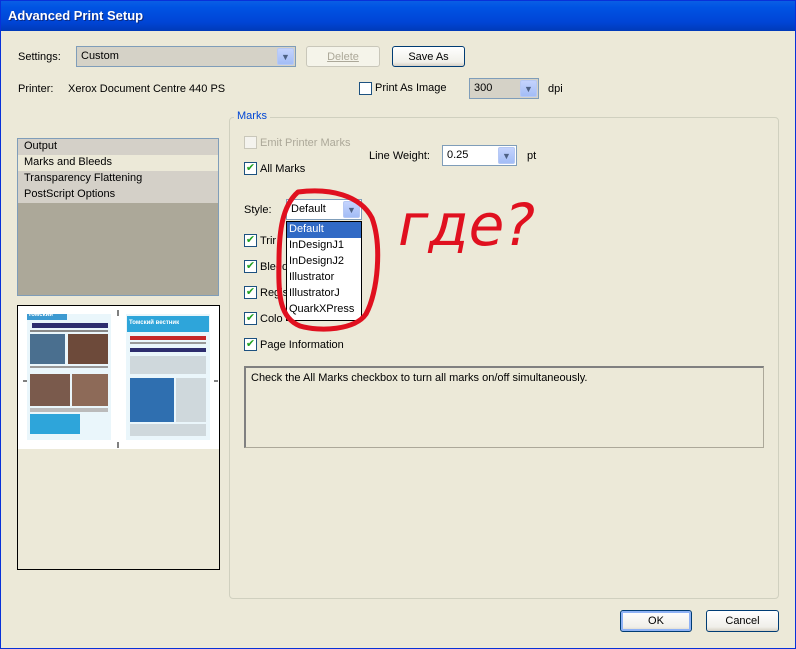 The image size is (796, 649). What do you see at coordinates (154, 323) in the screenshot?
I see `preview-masthead-right: Томский вестник` at bounding box center [154, 323].